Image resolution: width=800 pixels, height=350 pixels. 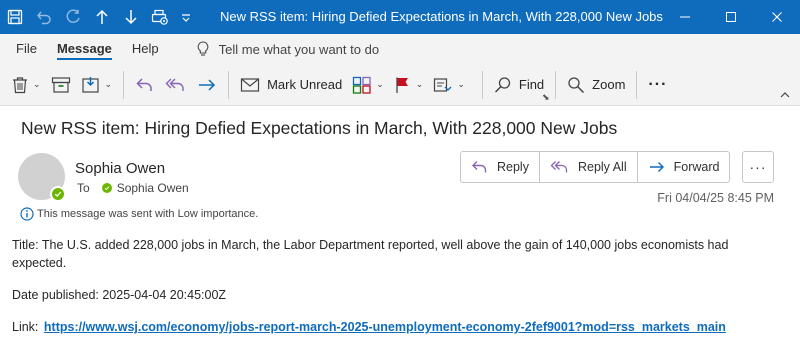 I want to click on tab-message: Message, so click(x=84, y=49).